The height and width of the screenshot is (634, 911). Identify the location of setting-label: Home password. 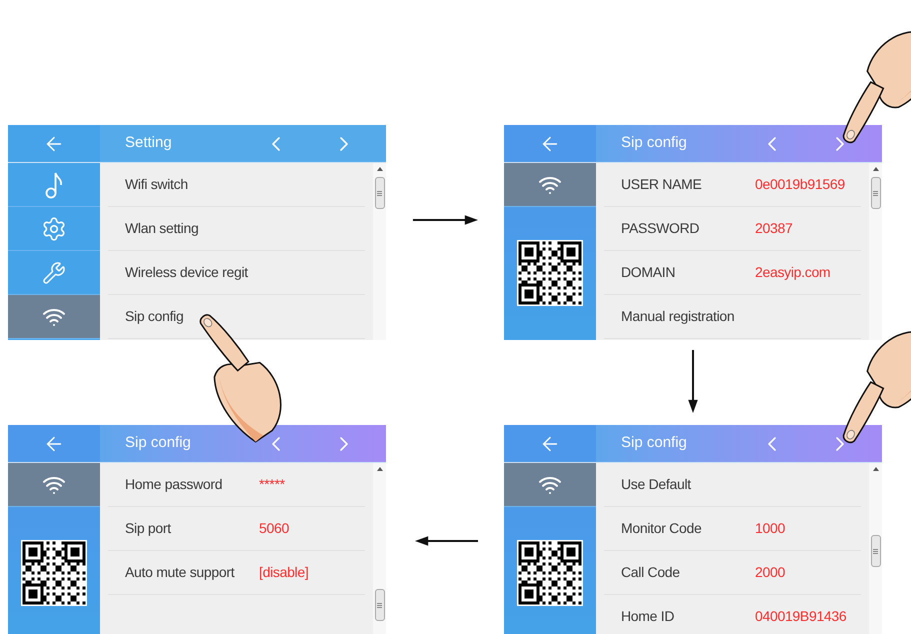
(192, 484).